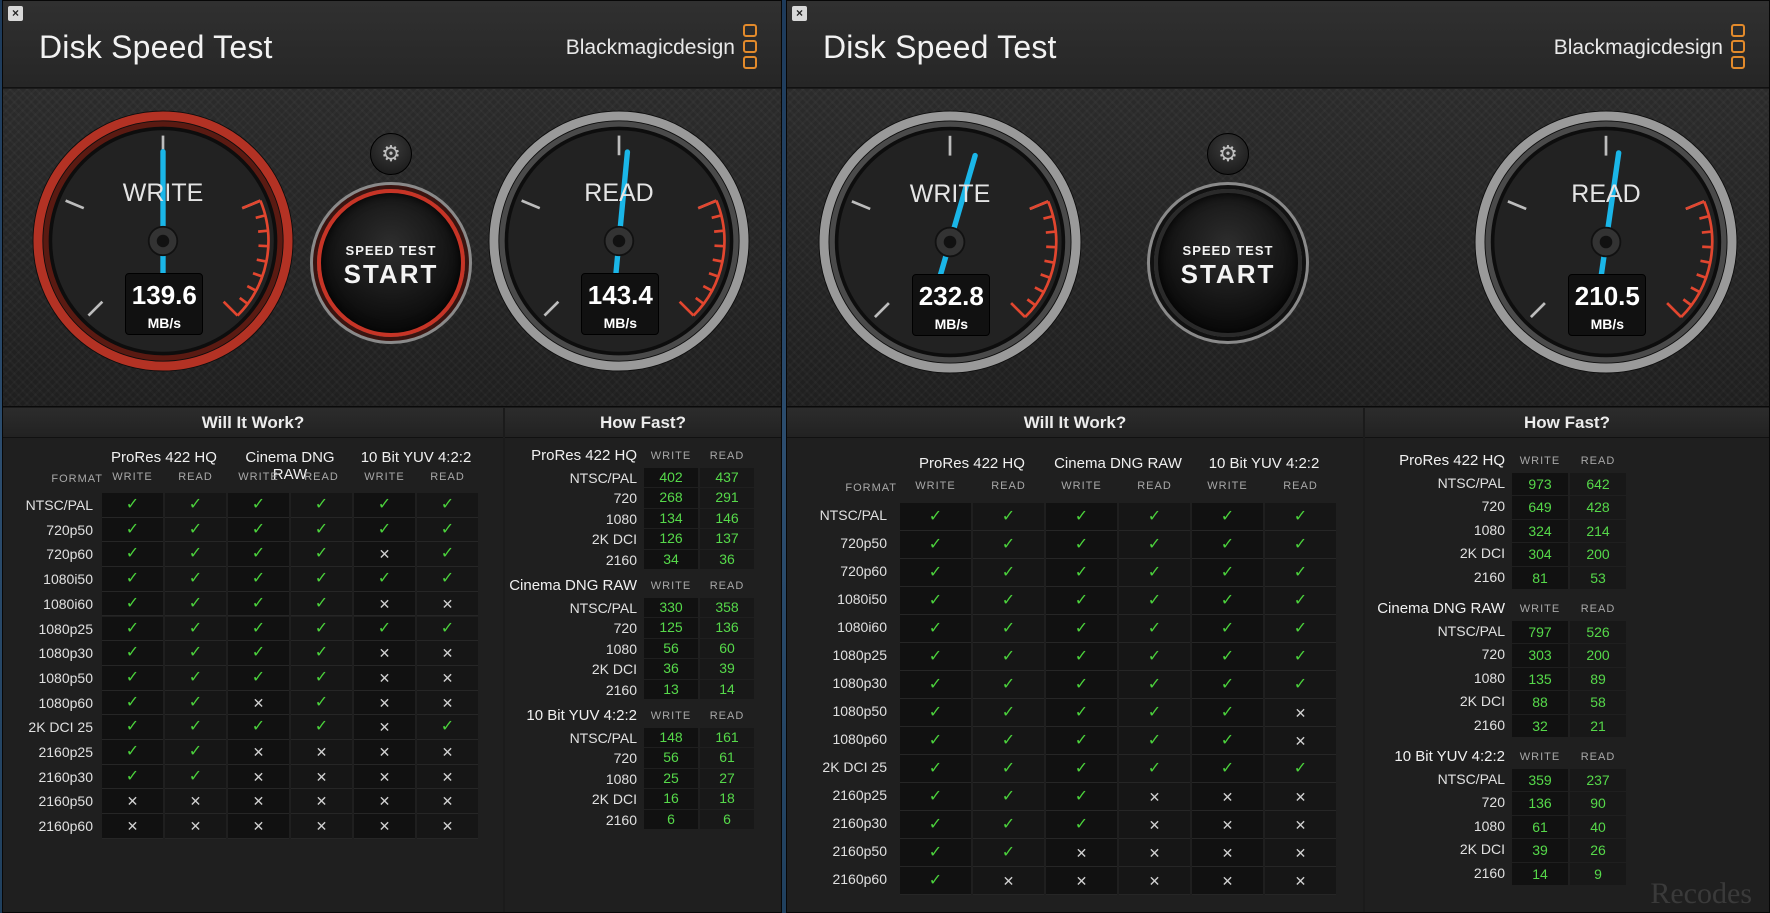  Describe the element at coordinates (671, 648) in the screenshot. I see `write-speed-value: 56` at that location.